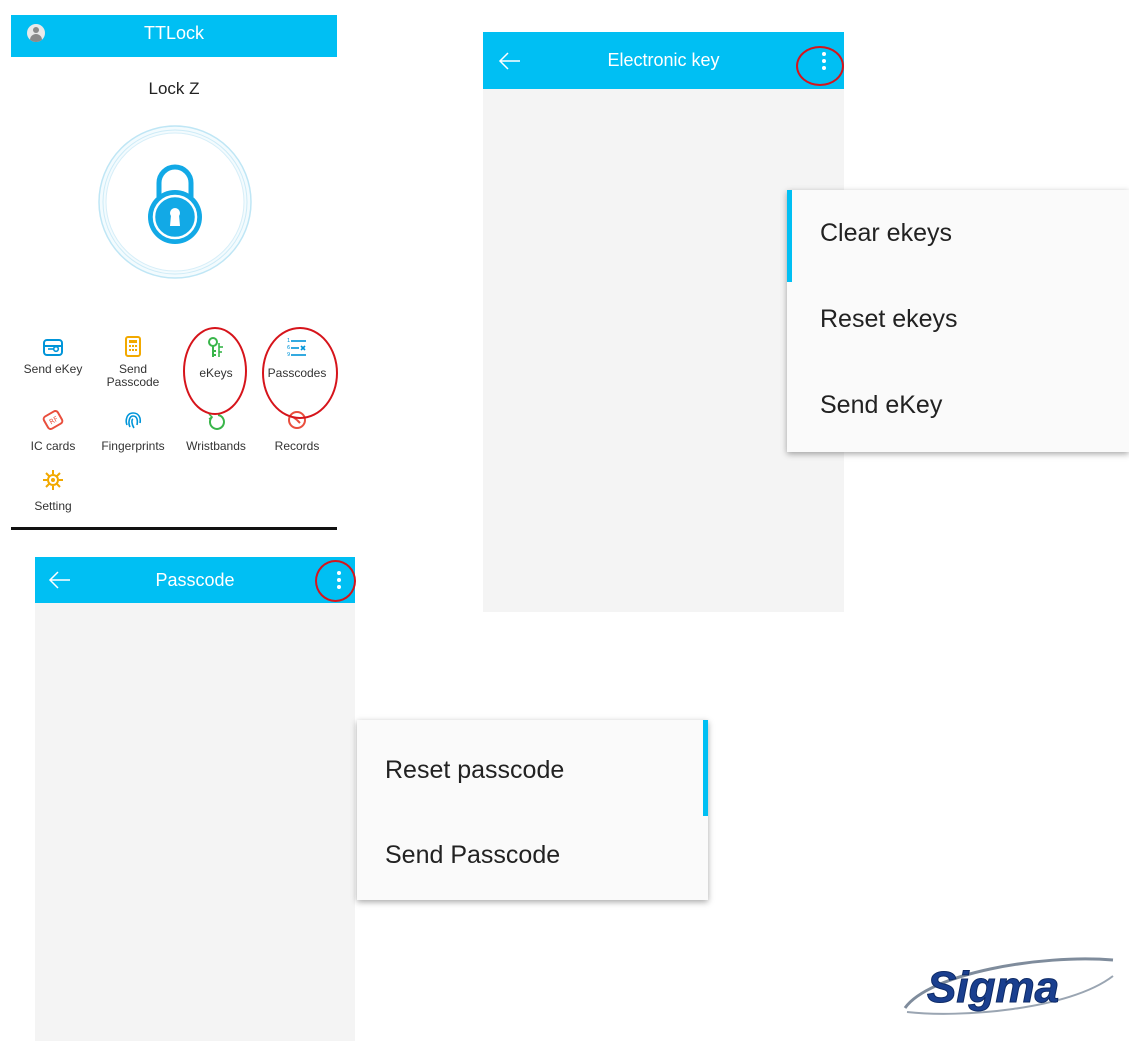  What do you see at coordinates (532, 810) in the screenshot?
I see `passcode-options-menu: Reset passcode Send Passcode` at bounding box center [532, 810].